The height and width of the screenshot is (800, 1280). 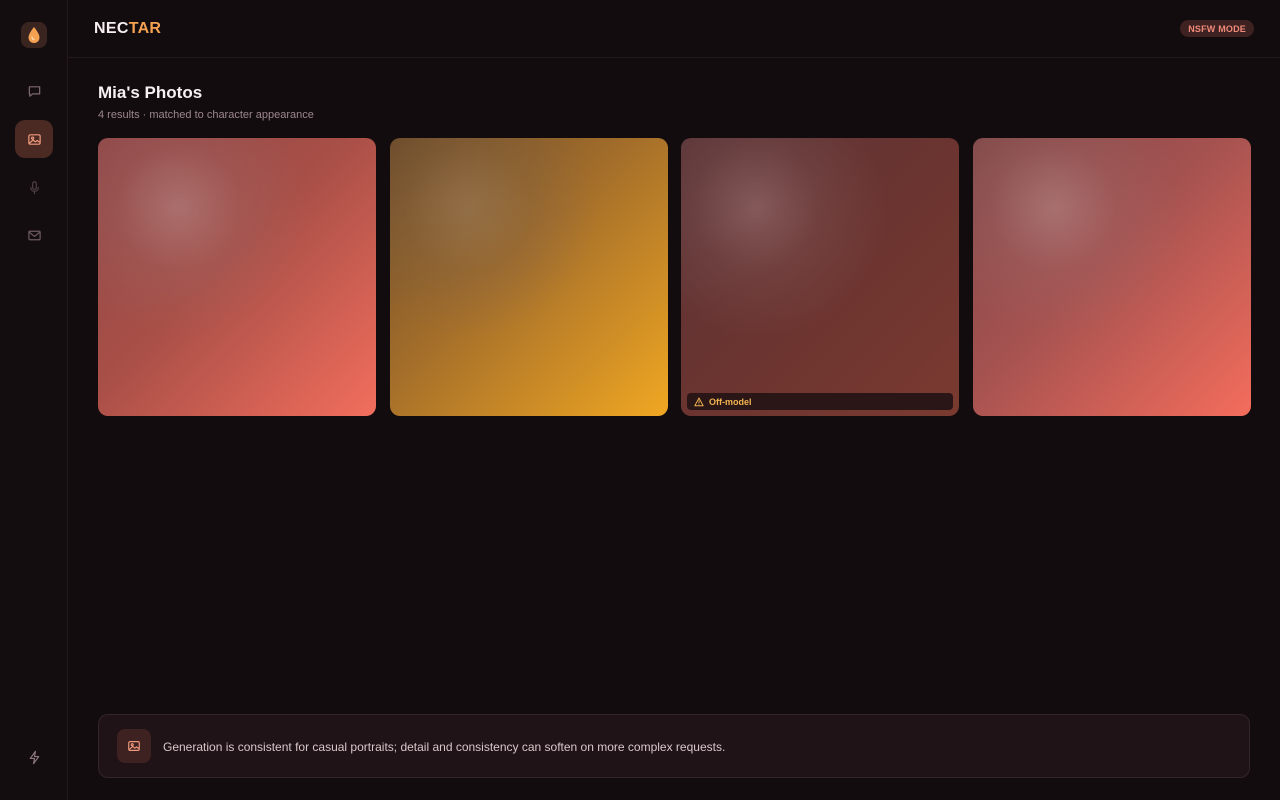 What do you see at coordinates (730, 401) in the screenshot?
I see `off-model-label: Off-model` at bounding box center [730, 401].